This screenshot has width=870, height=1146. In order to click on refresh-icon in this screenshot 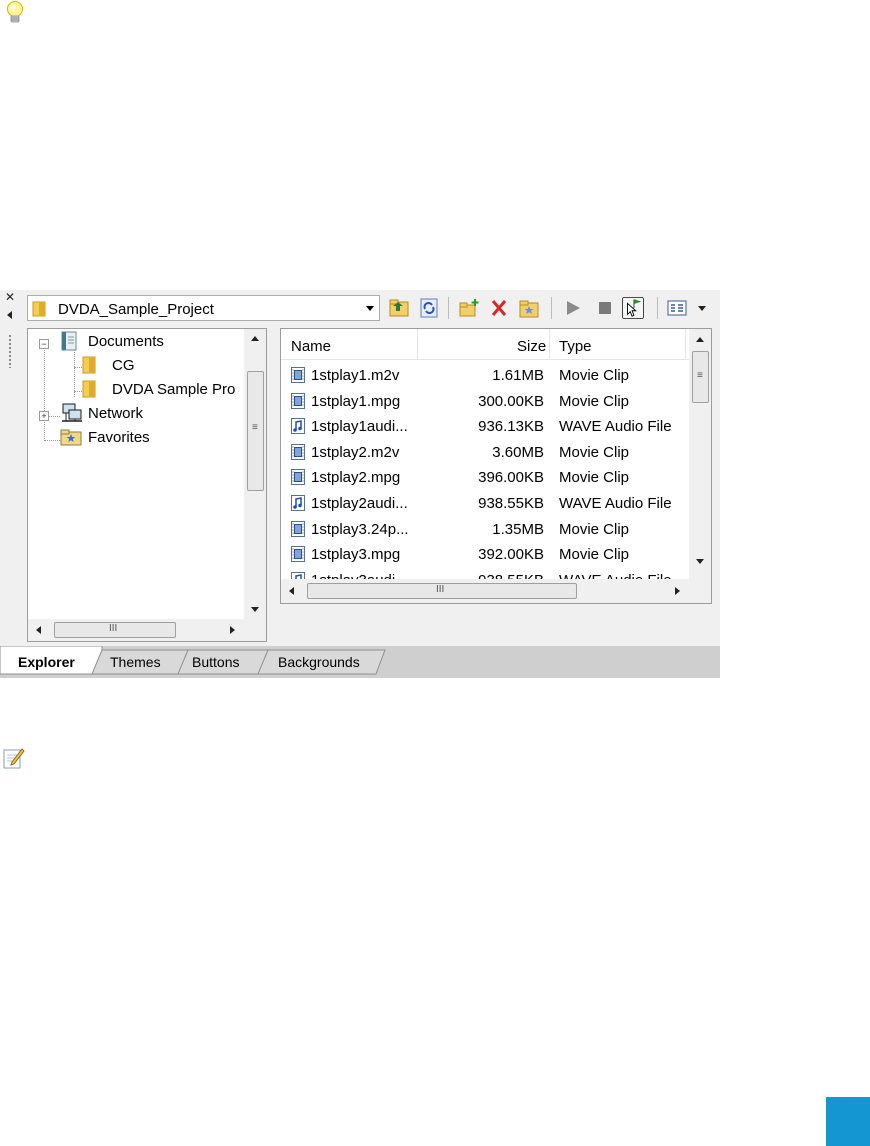, I will do `click(429, 308)`.